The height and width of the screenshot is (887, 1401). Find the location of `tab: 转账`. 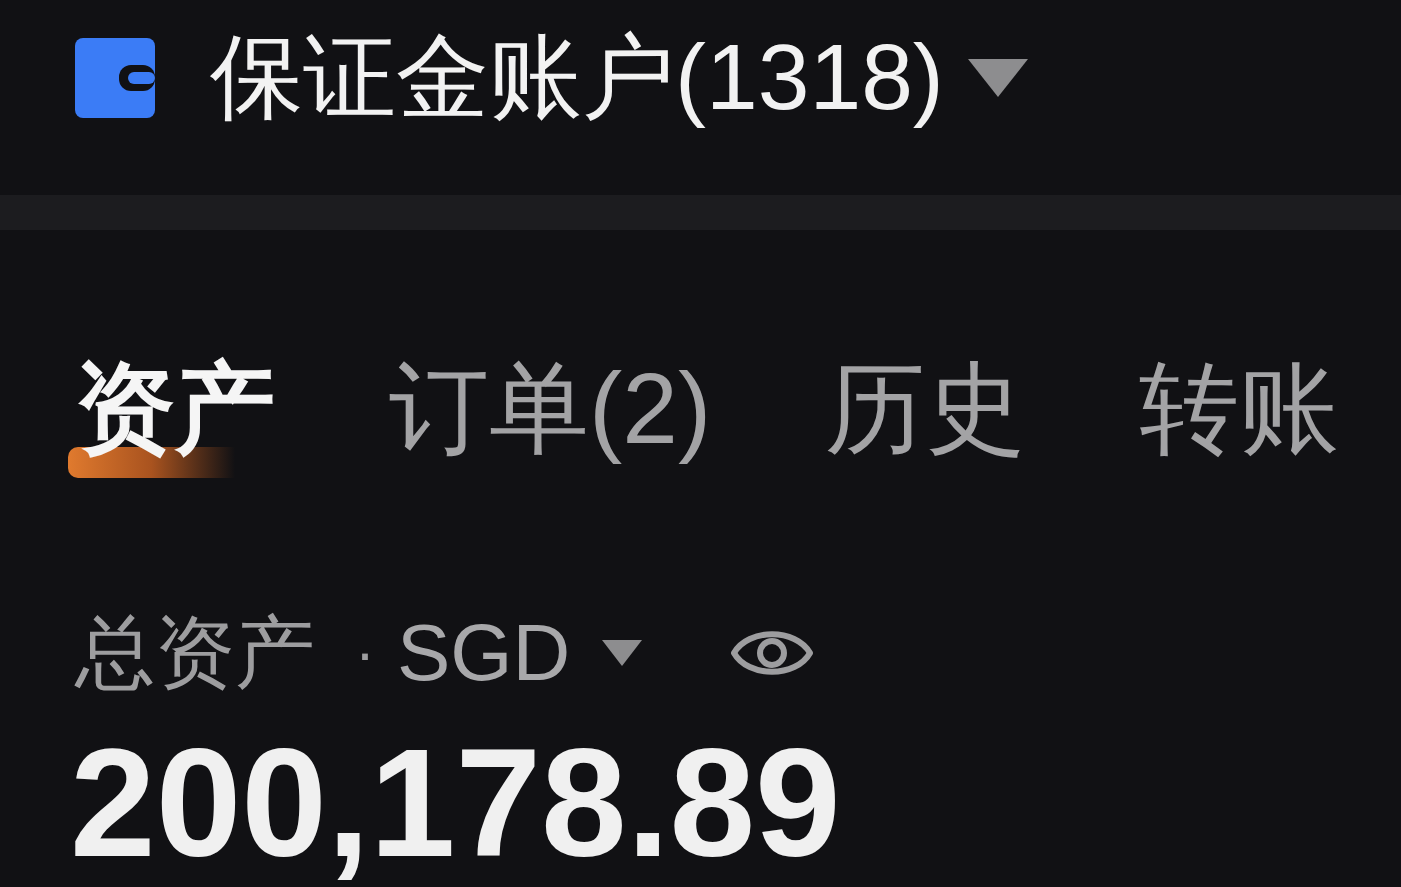

tab: 转账 is located at coordinates (1239, 418).